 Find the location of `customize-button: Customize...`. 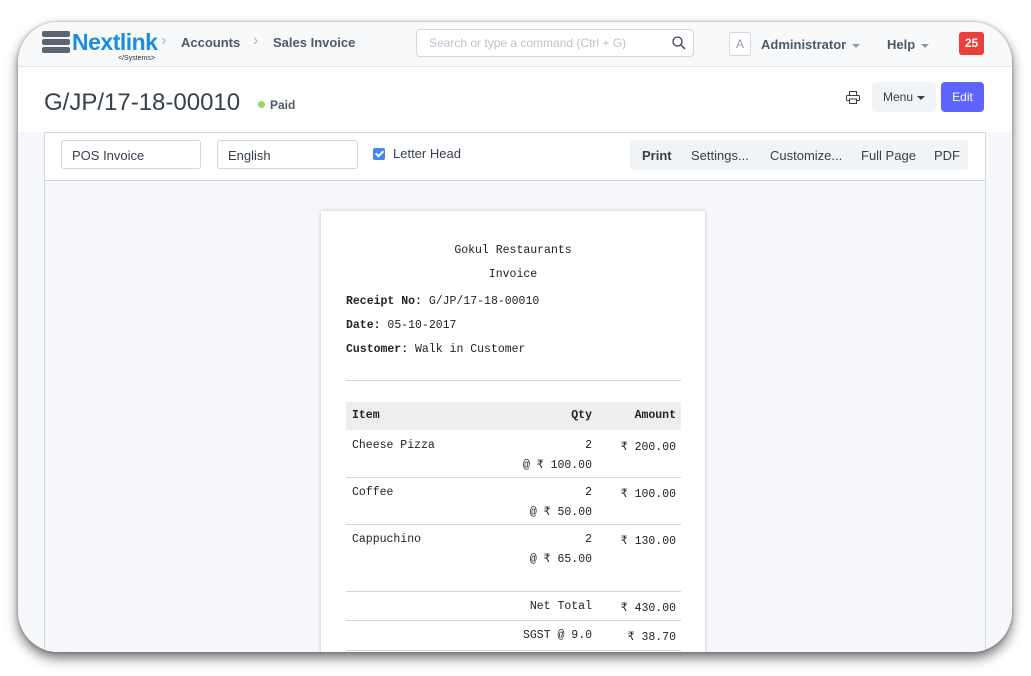

customize-button: Customize... is located at coordinates (806, 155).